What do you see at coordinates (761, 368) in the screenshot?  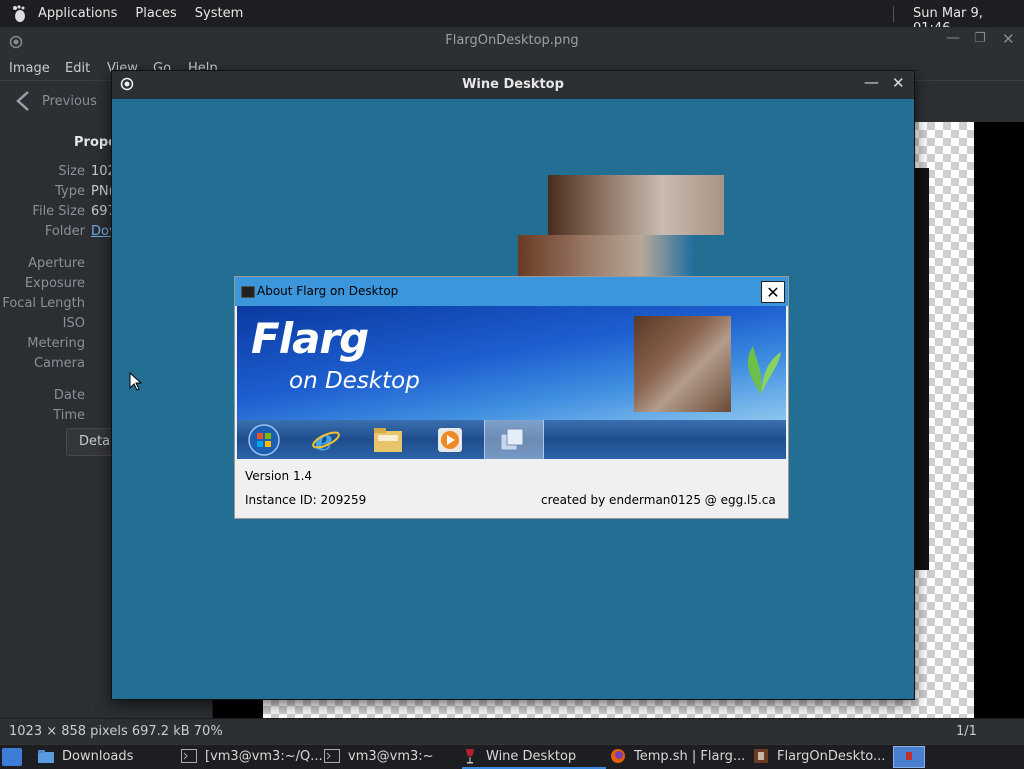 I see `leaf-icon` at bounding box center [761, 368].